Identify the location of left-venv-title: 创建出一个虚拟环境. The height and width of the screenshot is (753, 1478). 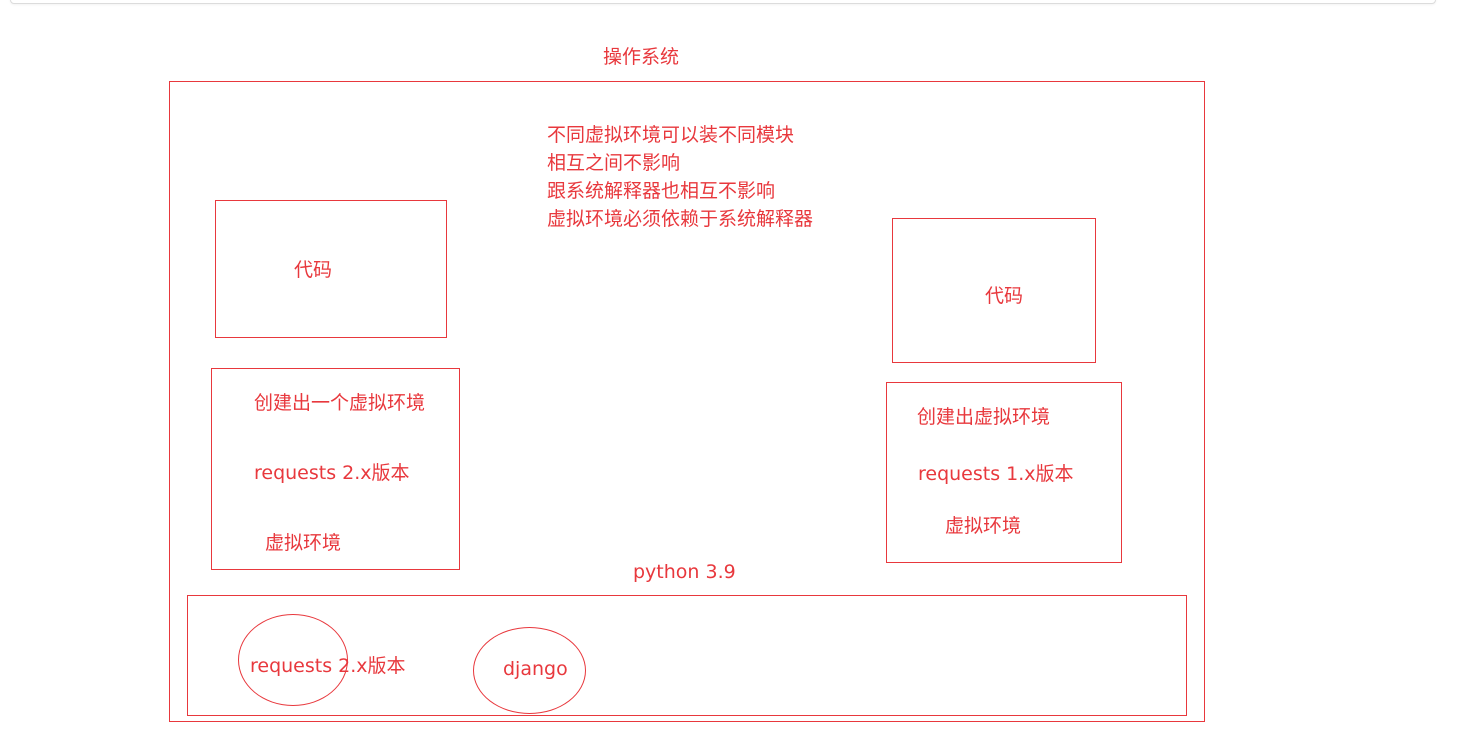
(340, 403).